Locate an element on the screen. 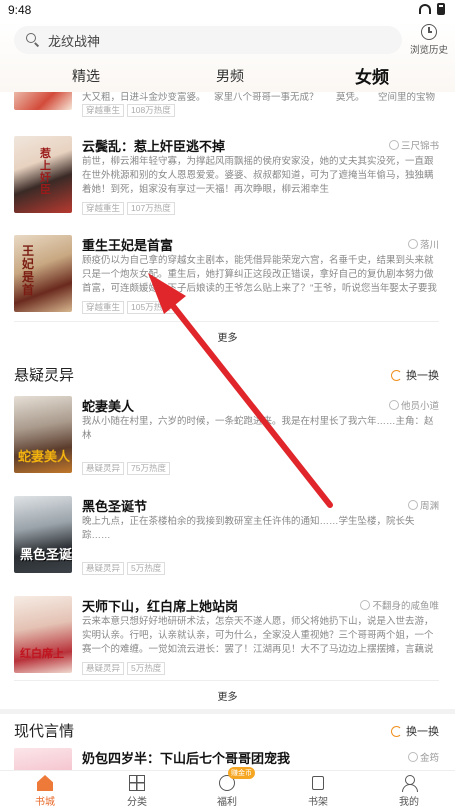 This screenshot has height=809, width=455. refresh-icon is located at coordinates (396, 375).